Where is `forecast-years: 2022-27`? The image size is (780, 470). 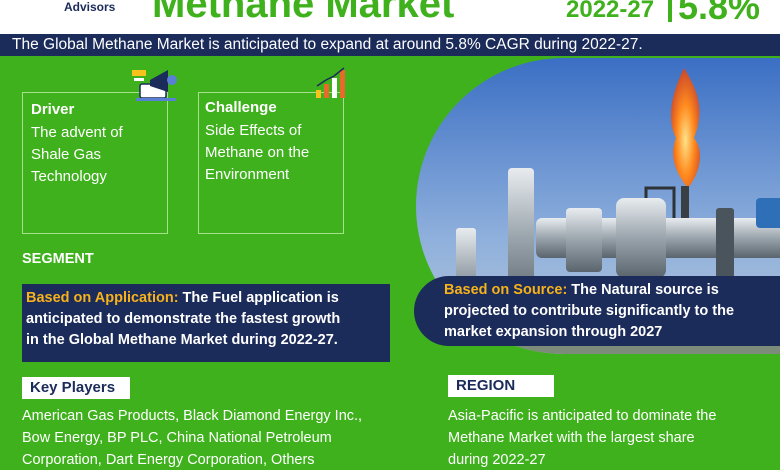
forecast-years: 2022-27 is located at coordinates (610, 11).